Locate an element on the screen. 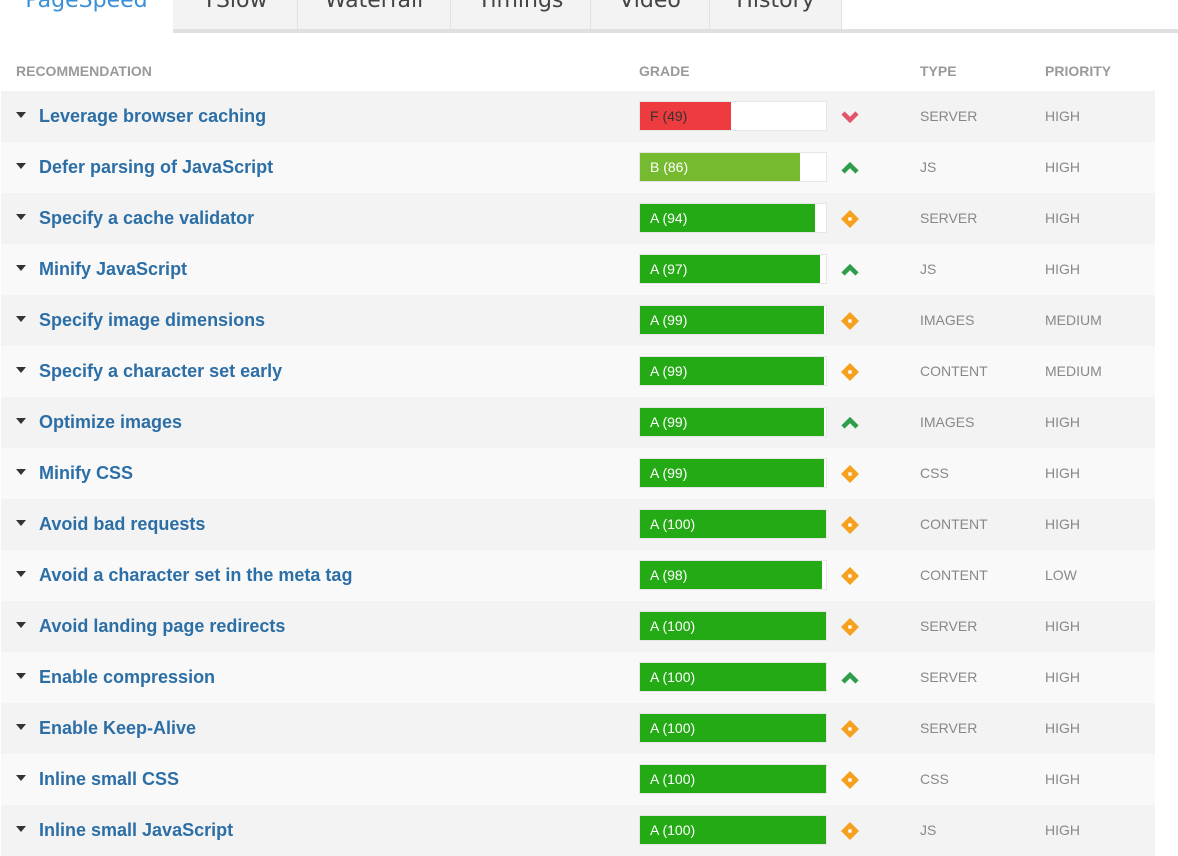 This screenshot has width=1178, height=856. table-row: Minify JavaScript A (97) JS HIGH is located at coordinates (578, 269).